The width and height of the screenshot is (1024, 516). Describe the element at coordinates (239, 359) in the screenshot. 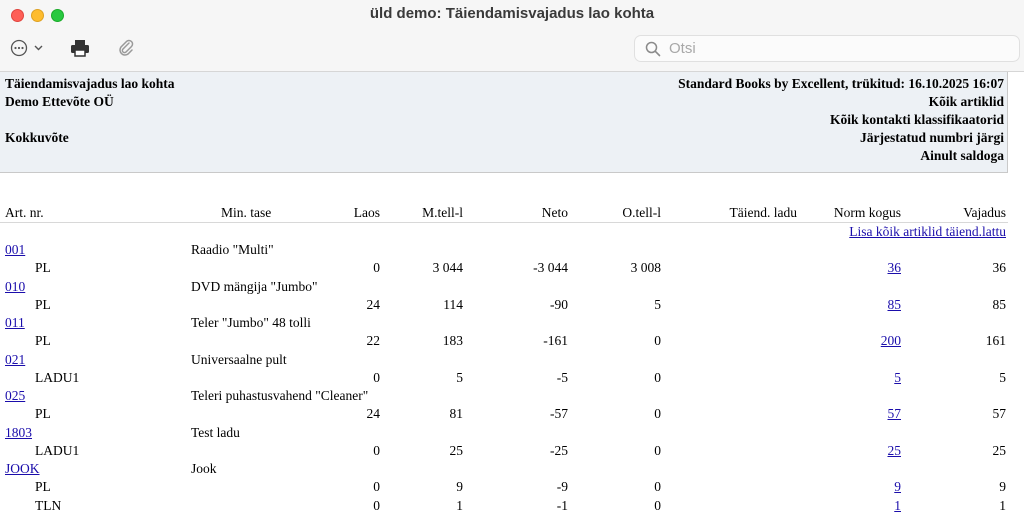

I see `article-name: Universaalne pult` at that location.